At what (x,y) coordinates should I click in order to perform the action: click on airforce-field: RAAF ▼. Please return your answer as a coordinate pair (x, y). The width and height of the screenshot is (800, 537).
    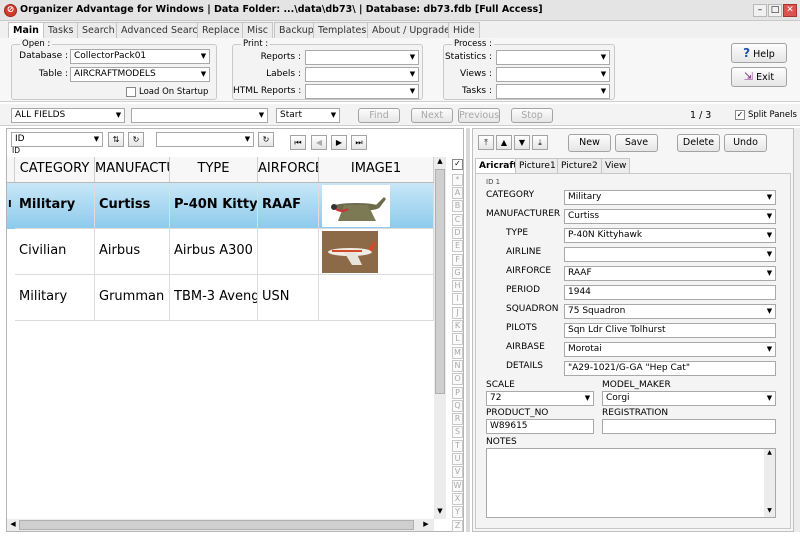
    Looking at the image, I should click on (670, 273).